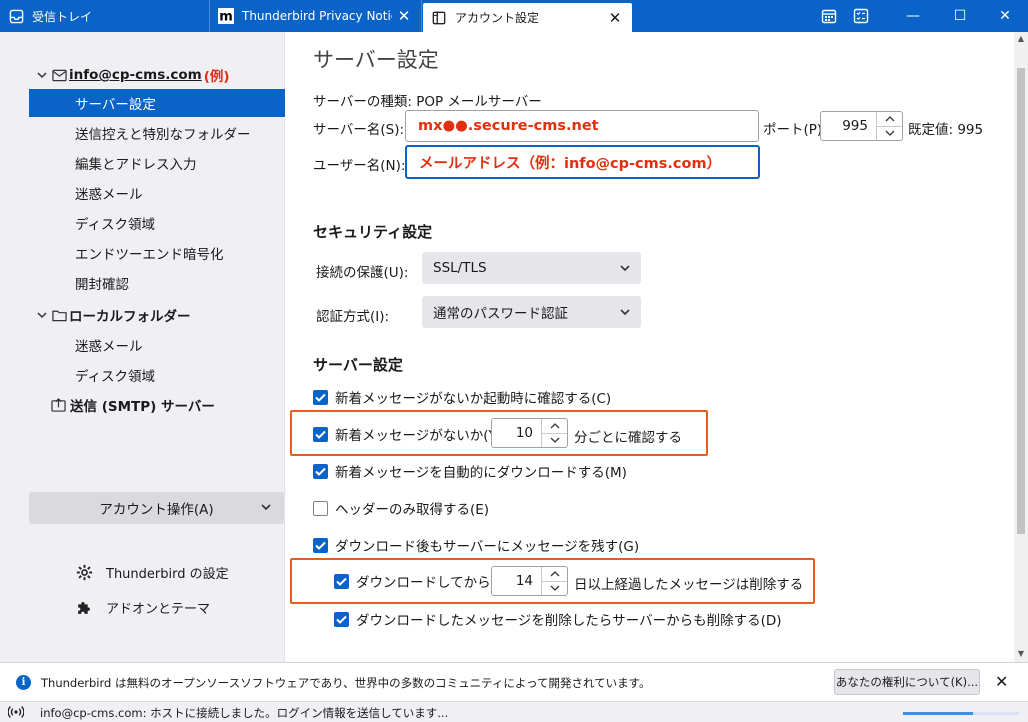 The width and height of the screenshot is (1028, 722). What do you see at coordinates (582, 162) in the screenshot?
I see `username-input: メールアドレス（例：info@cp-cms.com）` at bounding box center [582, 162].